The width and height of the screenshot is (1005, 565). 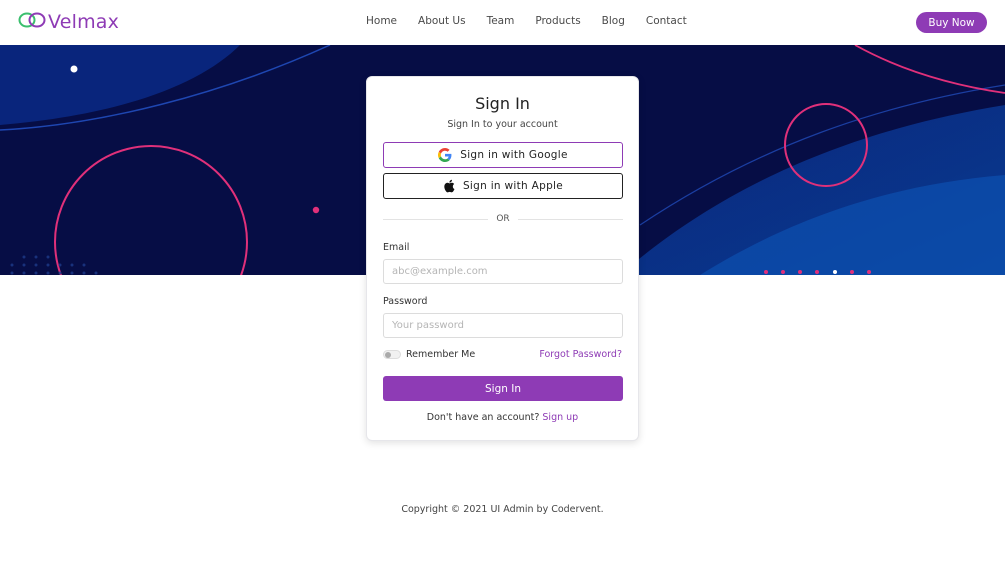 What do you see at coordinates (405, 301) in the screenshot?
I see `password-label: Password` at bounding box center [405, 301].